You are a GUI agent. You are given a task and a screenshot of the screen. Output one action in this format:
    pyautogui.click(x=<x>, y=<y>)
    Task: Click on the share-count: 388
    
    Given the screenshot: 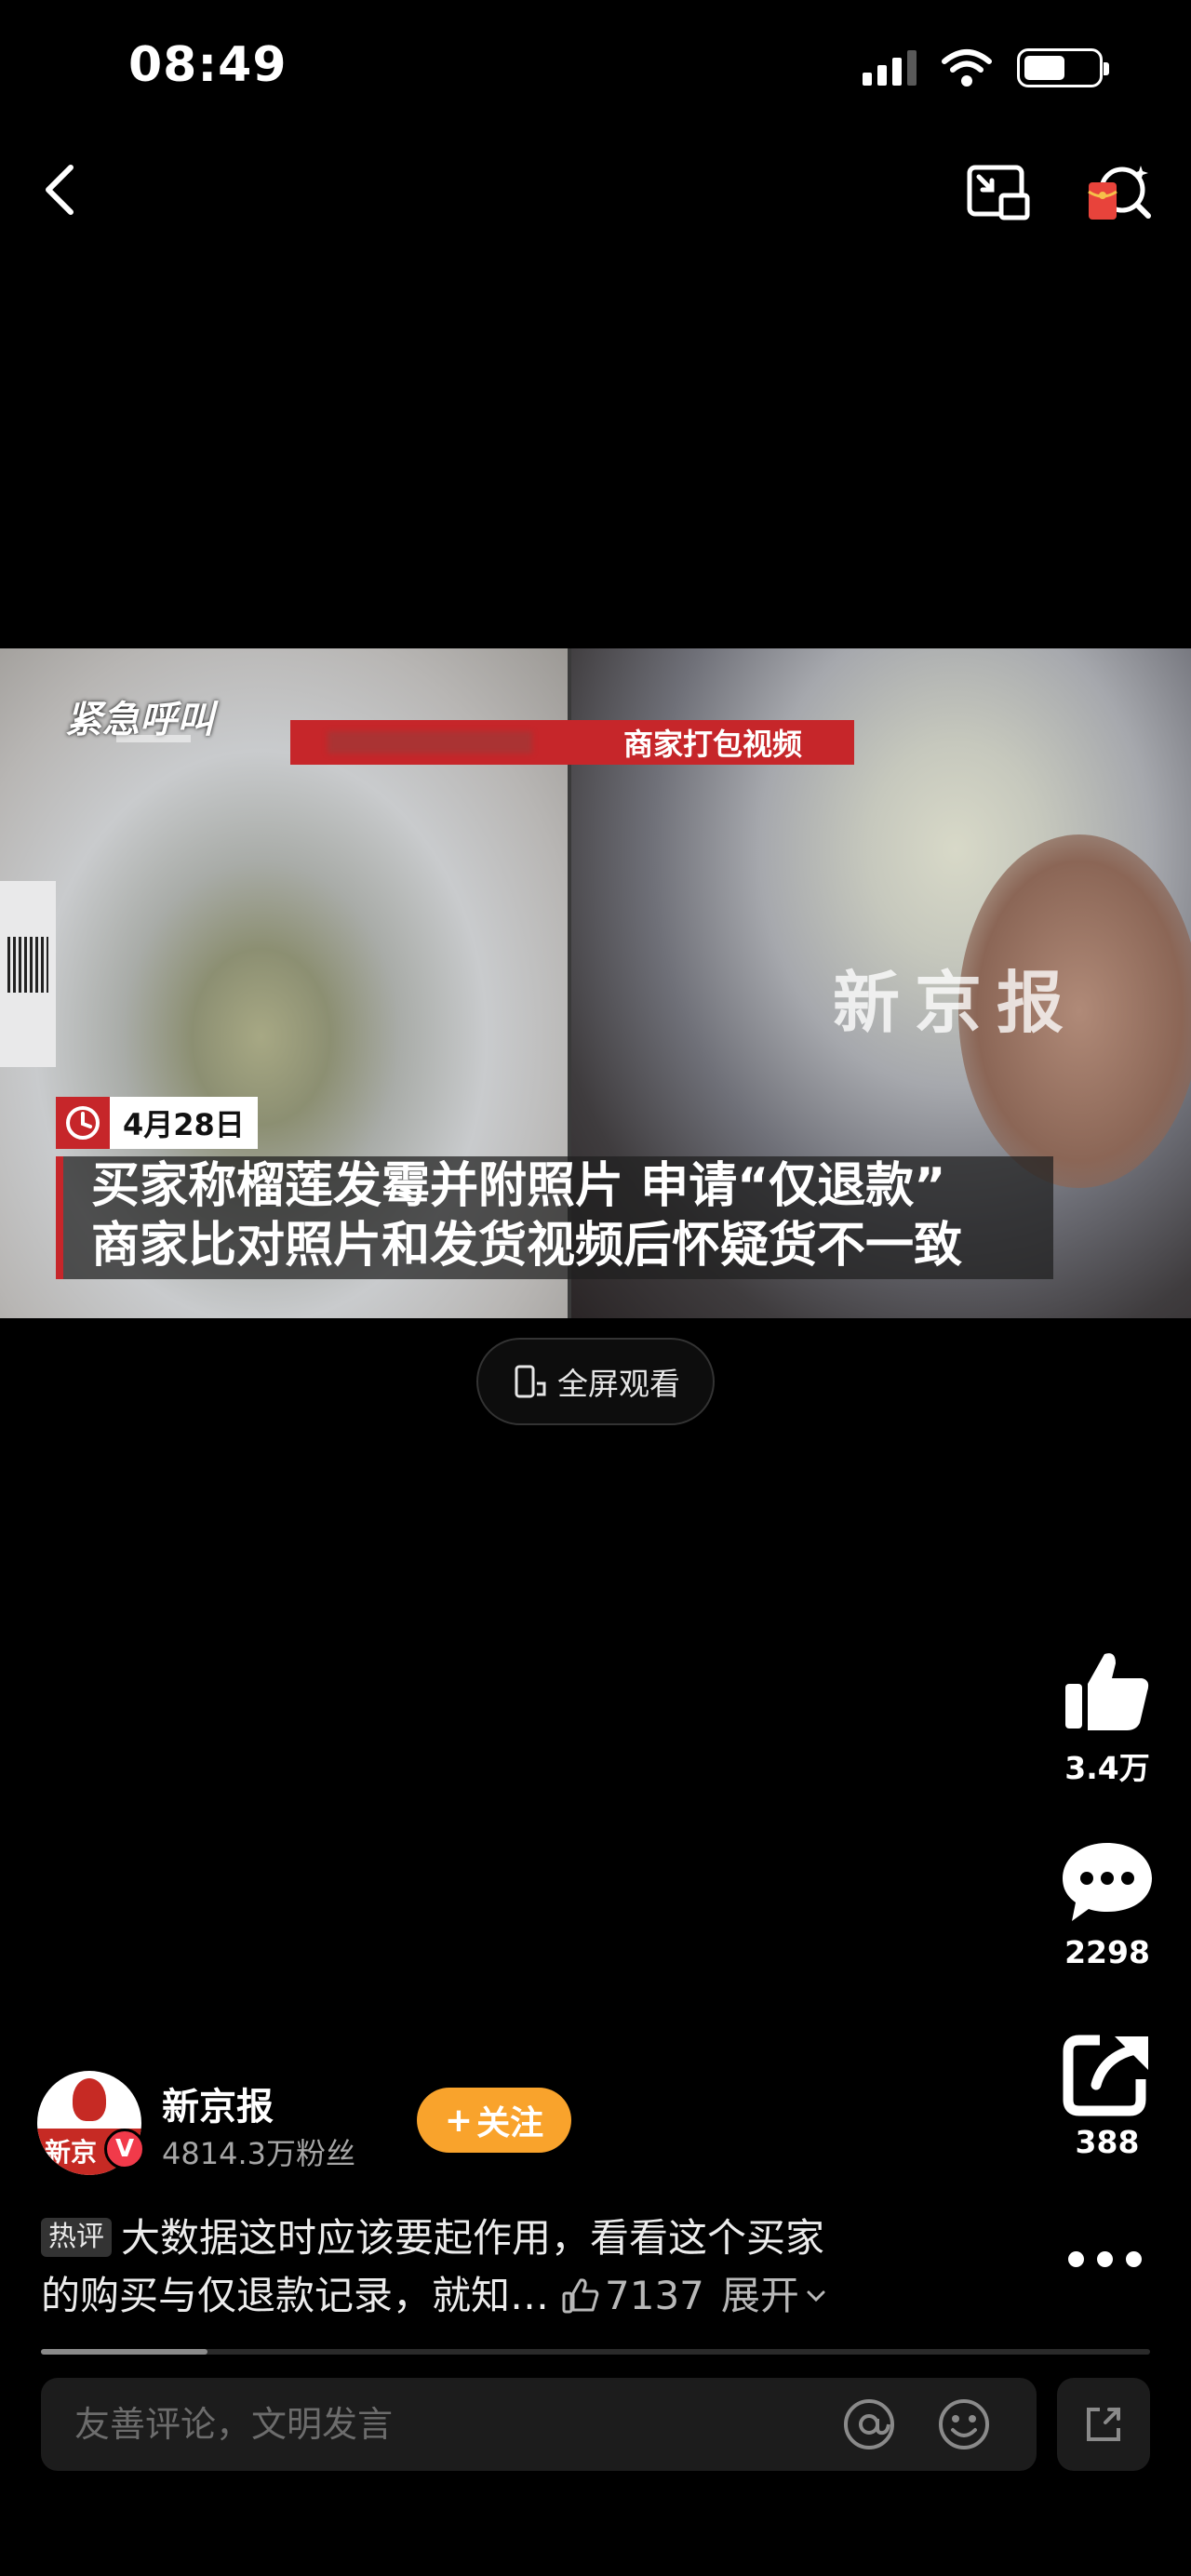 What is the action you would take?
    pyautogui.click(x=1107, y=2142)
    